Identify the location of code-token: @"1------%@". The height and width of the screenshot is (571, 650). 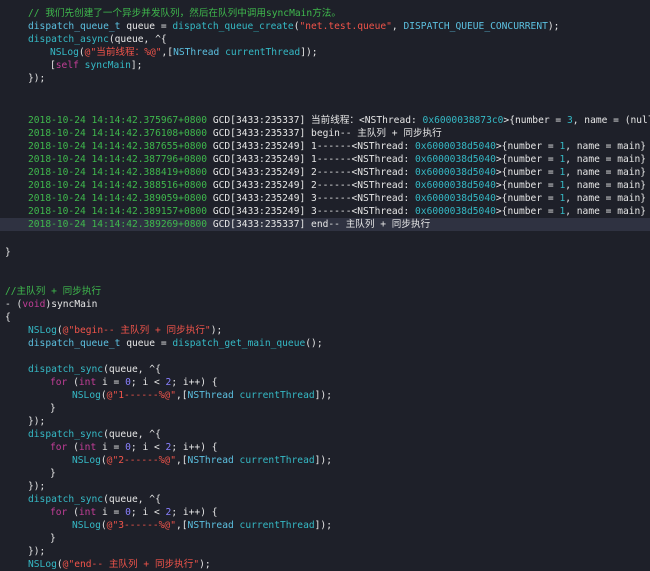
(141, 395).